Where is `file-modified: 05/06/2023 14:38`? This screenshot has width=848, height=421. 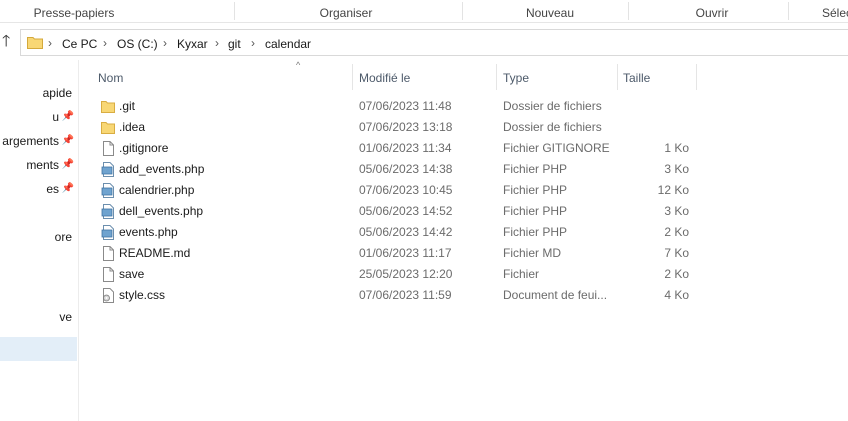 file-modified: 05/06/2023 14:38 is located at coordinates (406, 169).